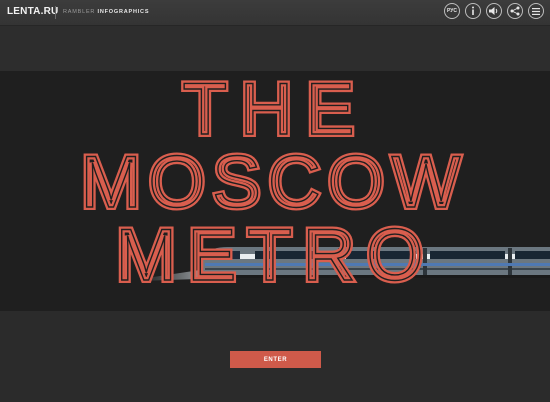 Image resolution: width=550 pixels, height=402 pixels. I want to click on top-band, so click(275, 48).